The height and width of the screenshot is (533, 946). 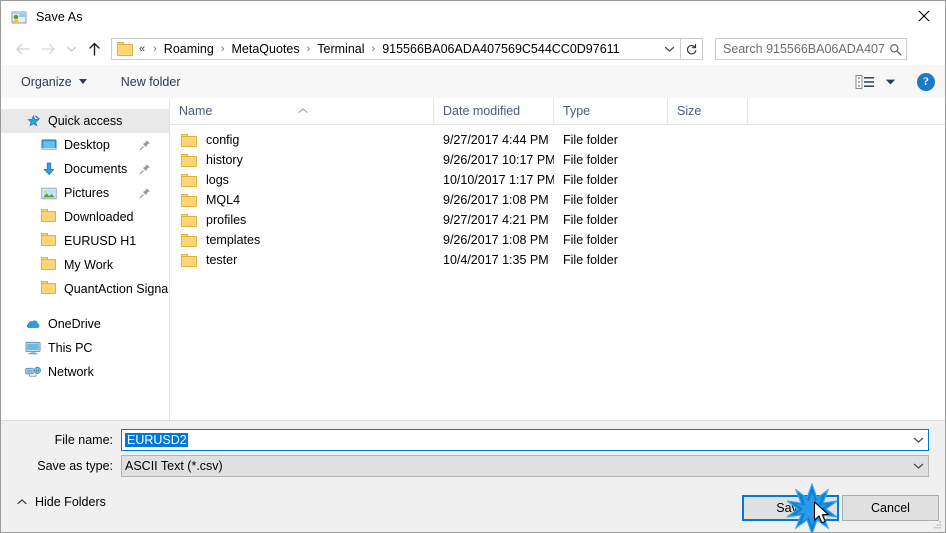 I want to click on sidebar-item-quantaction-signal: QuantAction Signal, so click(x=85, y=289).